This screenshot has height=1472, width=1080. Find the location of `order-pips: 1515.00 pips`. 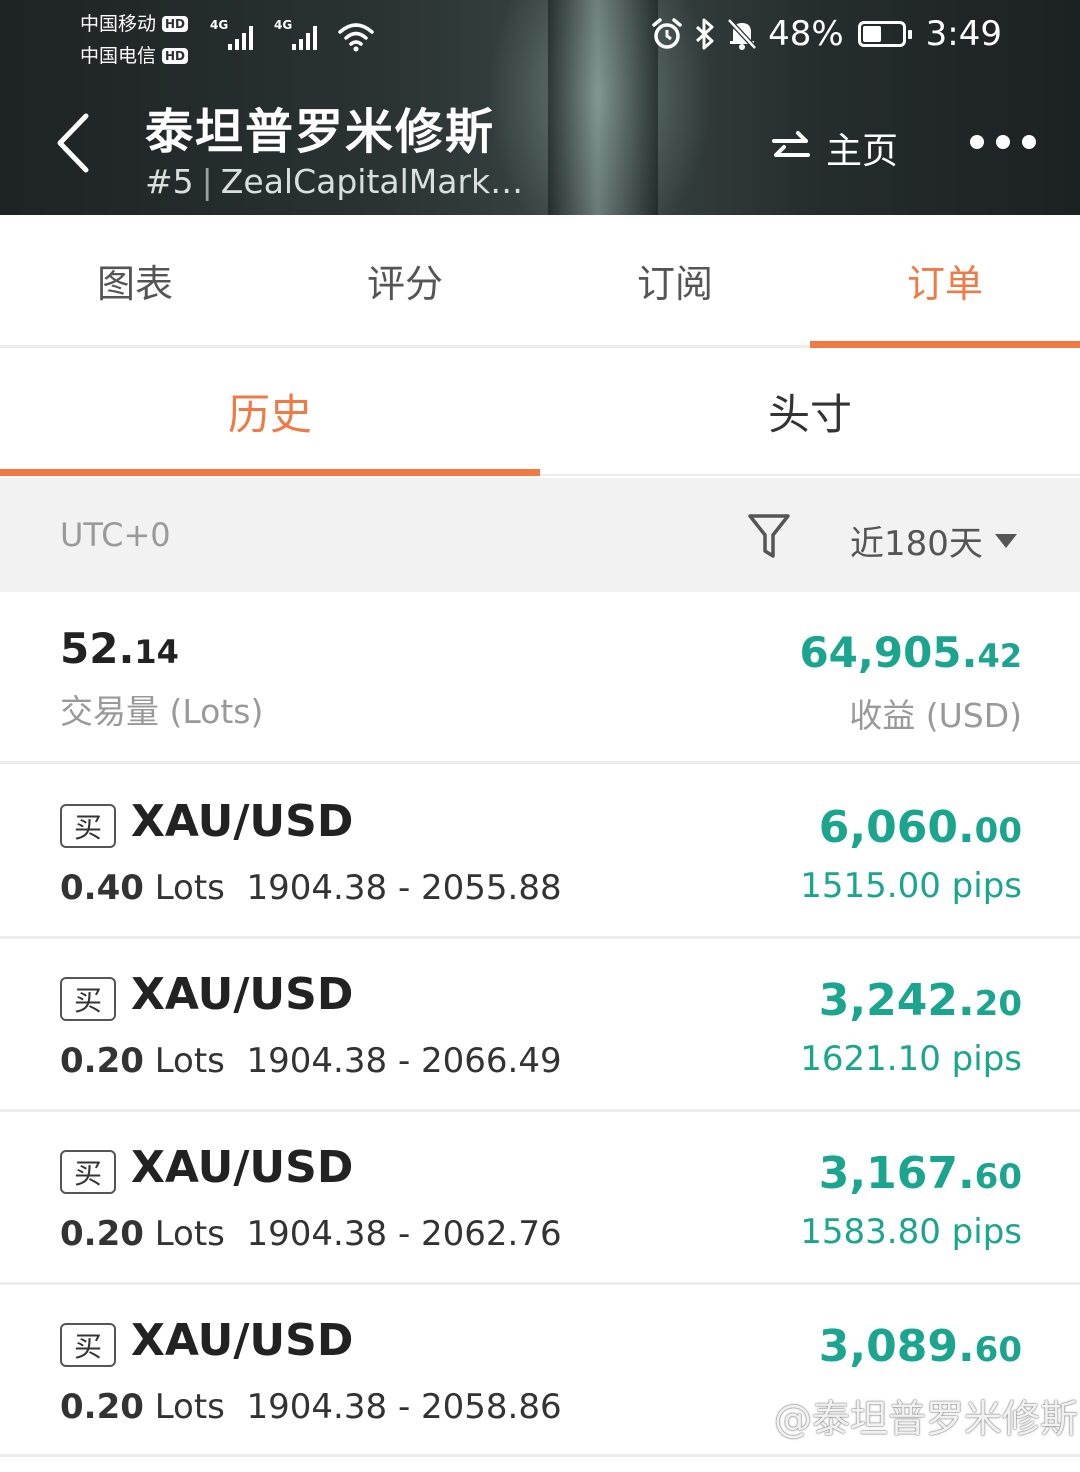

order-pips: 1515.00 pips is located at coordinates (911, 886).